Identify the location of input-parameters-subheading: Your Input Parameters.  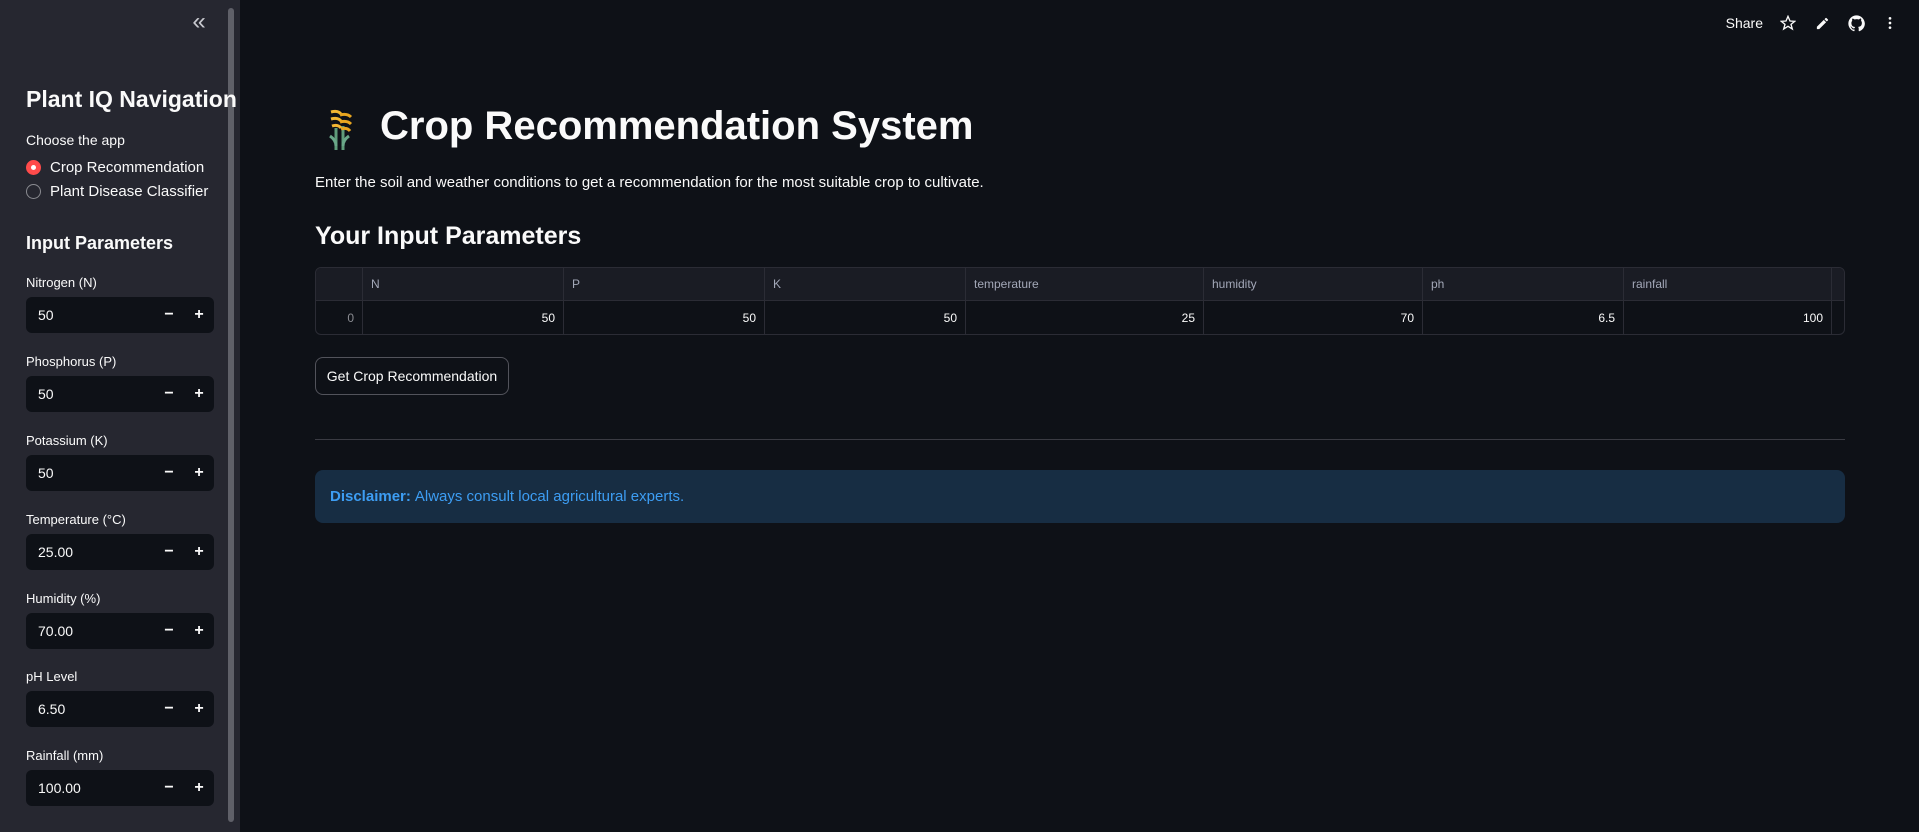
(448, 236).